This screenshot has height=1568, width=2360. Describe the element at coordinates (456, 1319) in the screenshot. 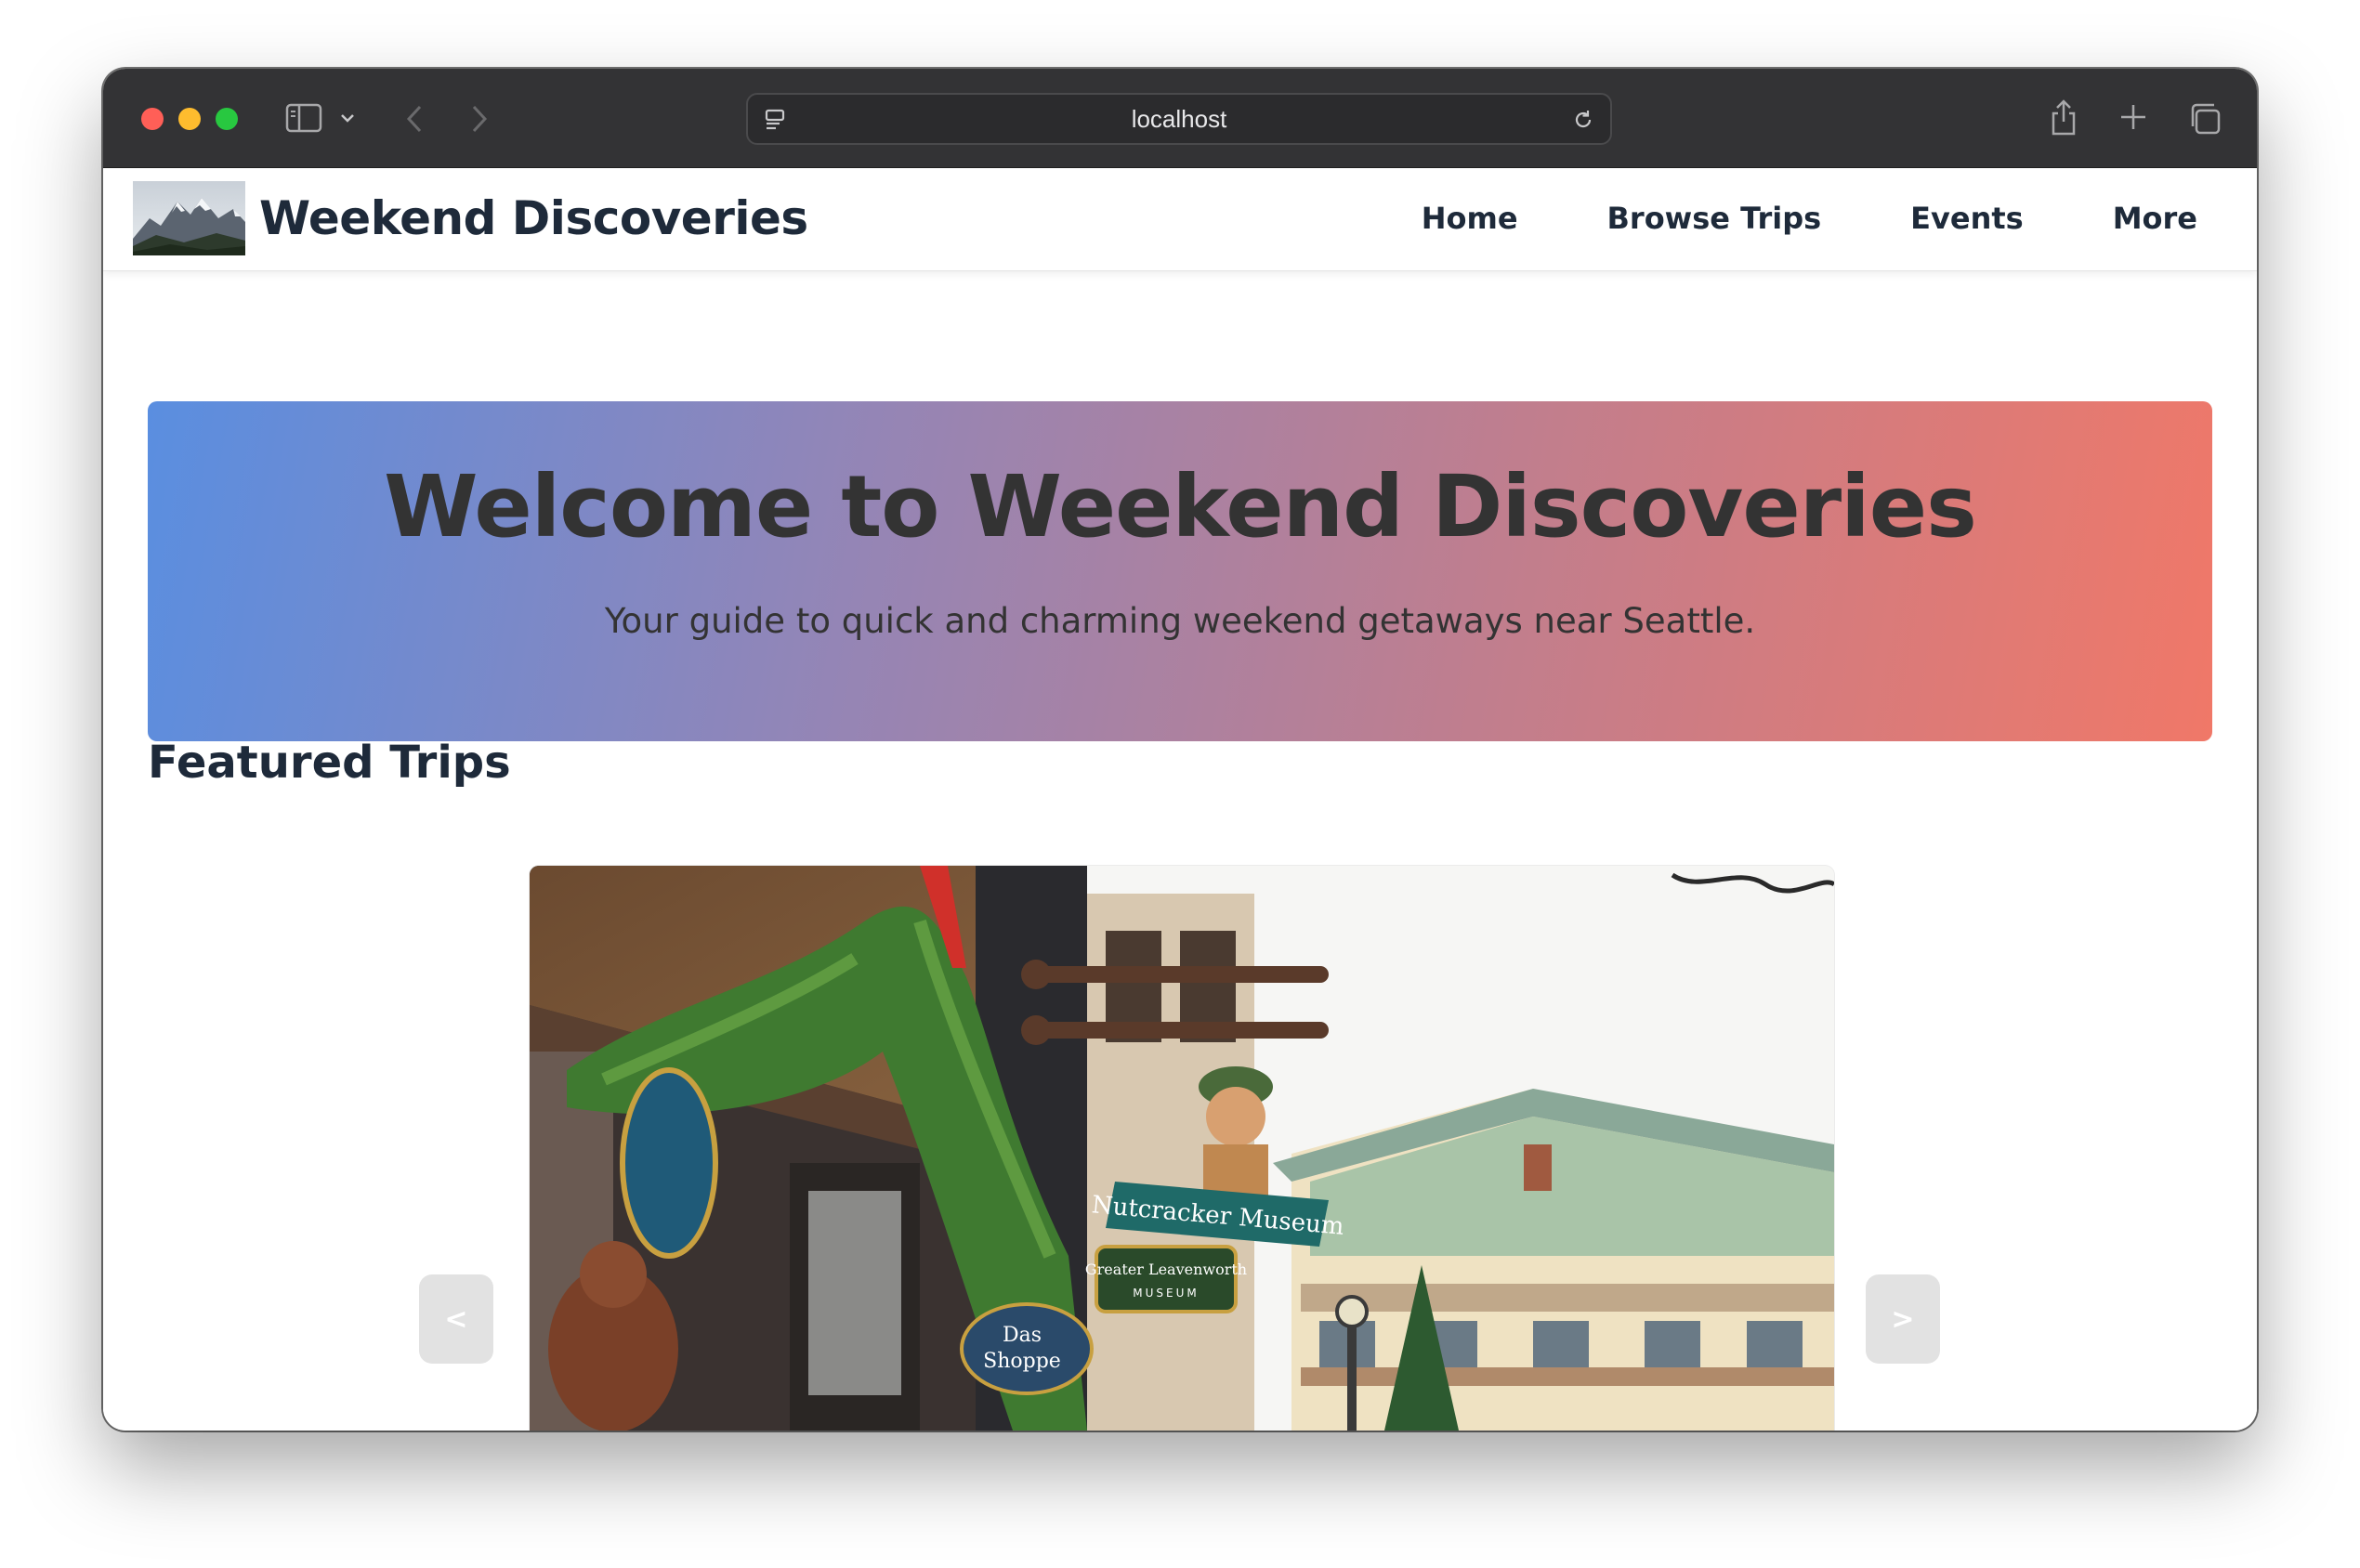

I see `carousel-prev-button: <` at that location.